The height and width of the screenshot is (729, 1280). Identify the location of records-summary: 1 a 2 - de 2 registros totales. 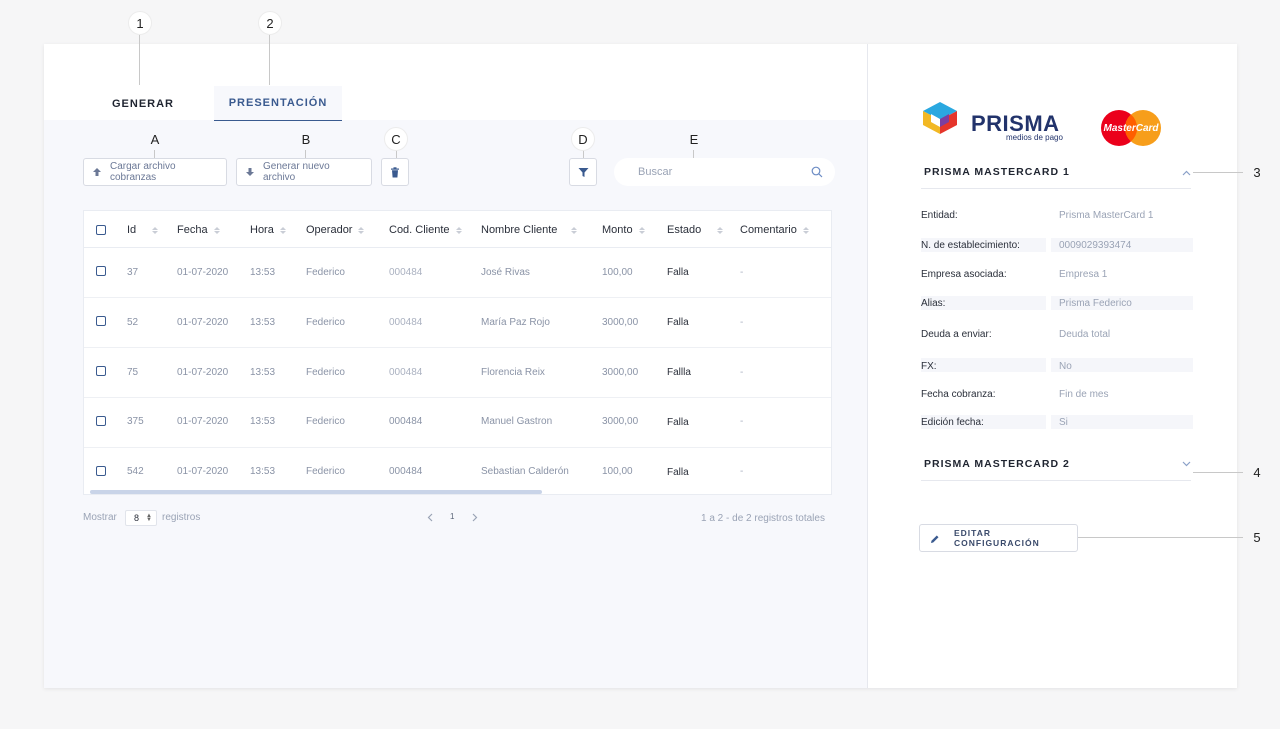
(763, 518).